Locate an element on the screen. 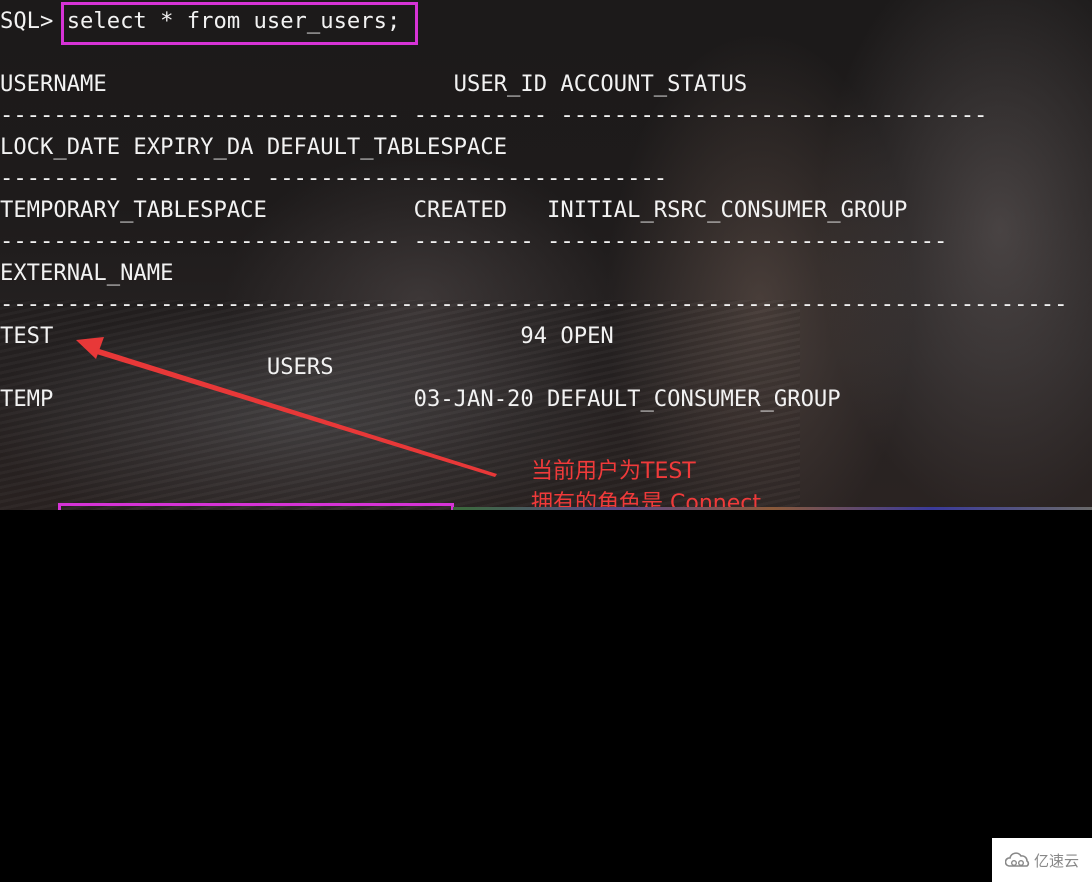  annotation-current-user: 当前用户为TEST is located at coordinates (613, 471).